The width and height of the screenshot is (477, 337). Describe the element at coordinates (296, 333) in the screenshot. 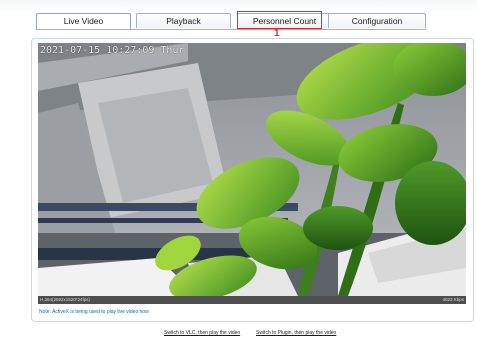

I see `switch-to-plugin-link: Switch to Plugin, then play the video` at that location.